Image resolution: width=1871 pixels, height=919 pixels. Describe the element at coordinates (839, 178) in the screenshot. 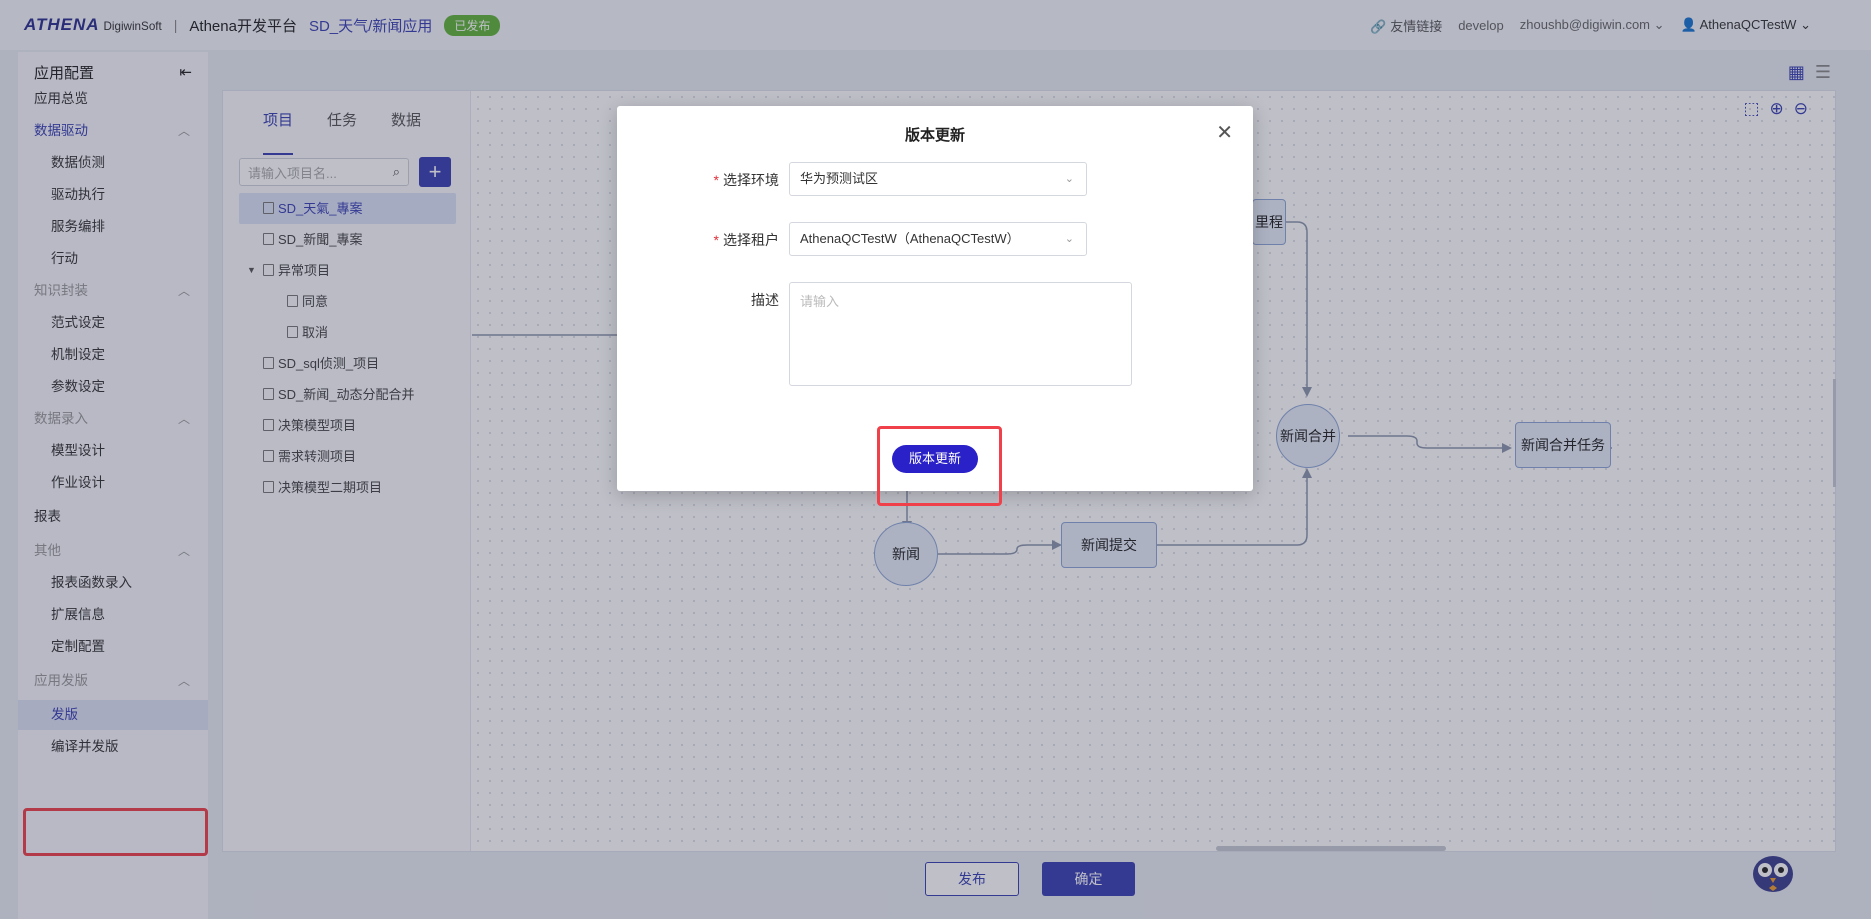

I see `env-select-value: 华为预测试区` at that location.